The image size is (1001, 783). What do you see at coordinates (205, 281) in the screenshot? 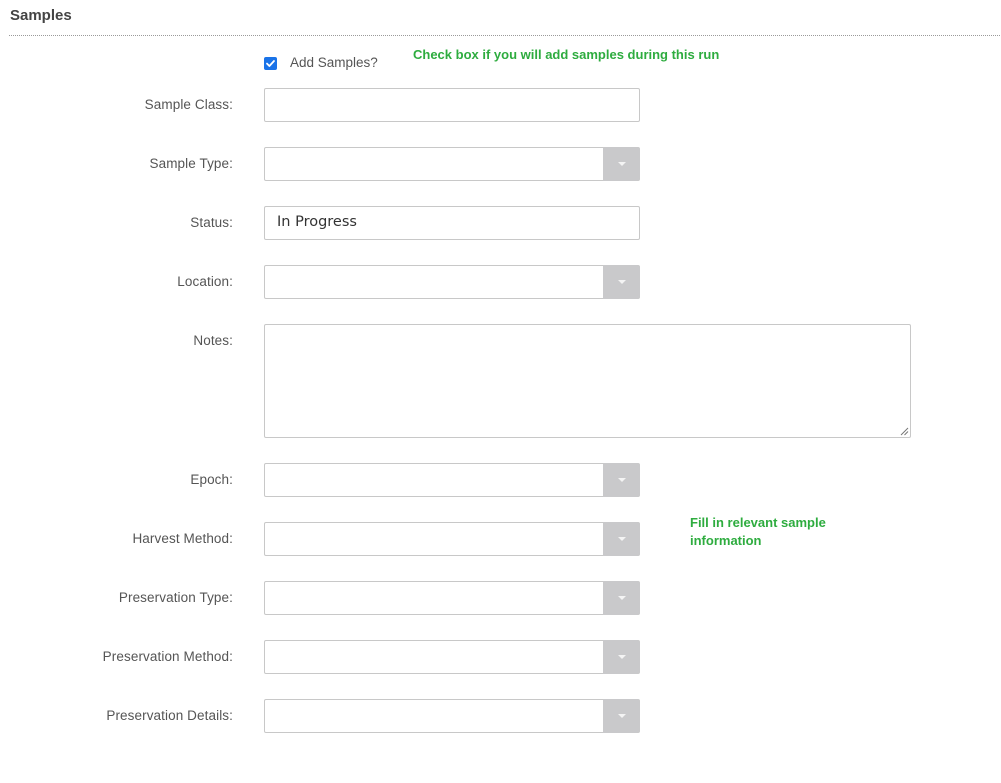
I see `location-label: Location:` at bounding box center [205, 281].